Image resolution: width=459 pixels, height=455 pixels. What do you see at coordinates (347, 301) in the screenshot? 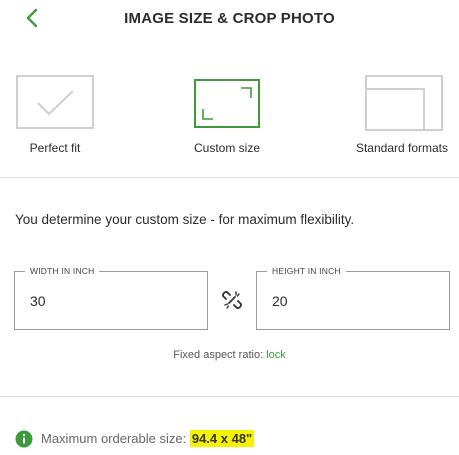
I see `height-input` at bounding box center [347, 301].